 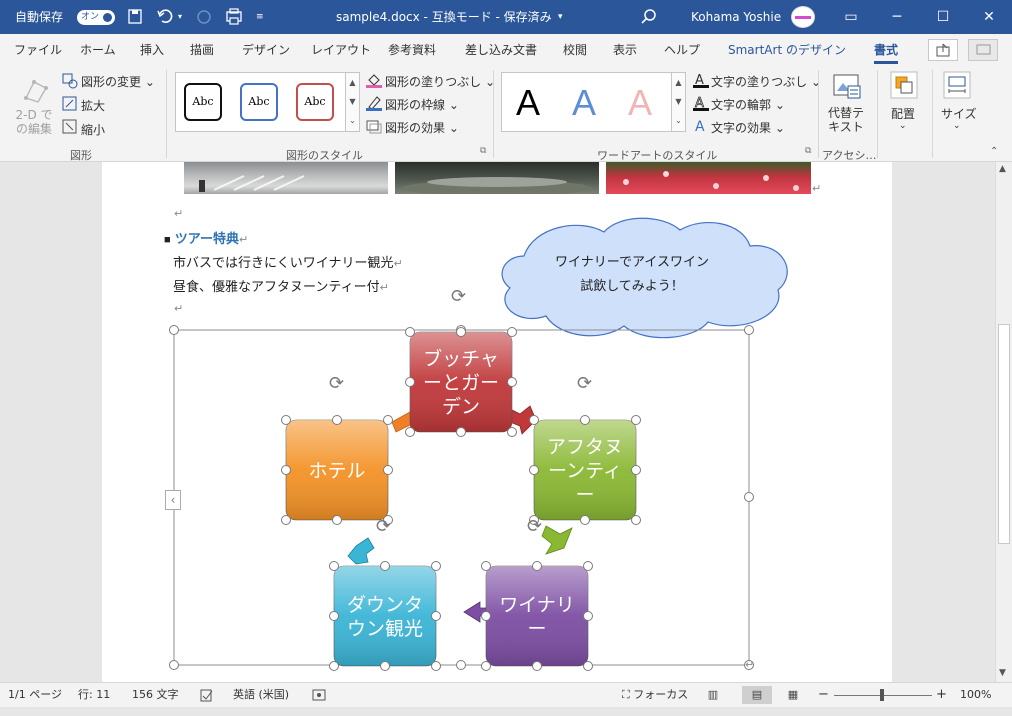 I want to click on wordart-launcher-icon: ⧉, so click(x=808, y=151).